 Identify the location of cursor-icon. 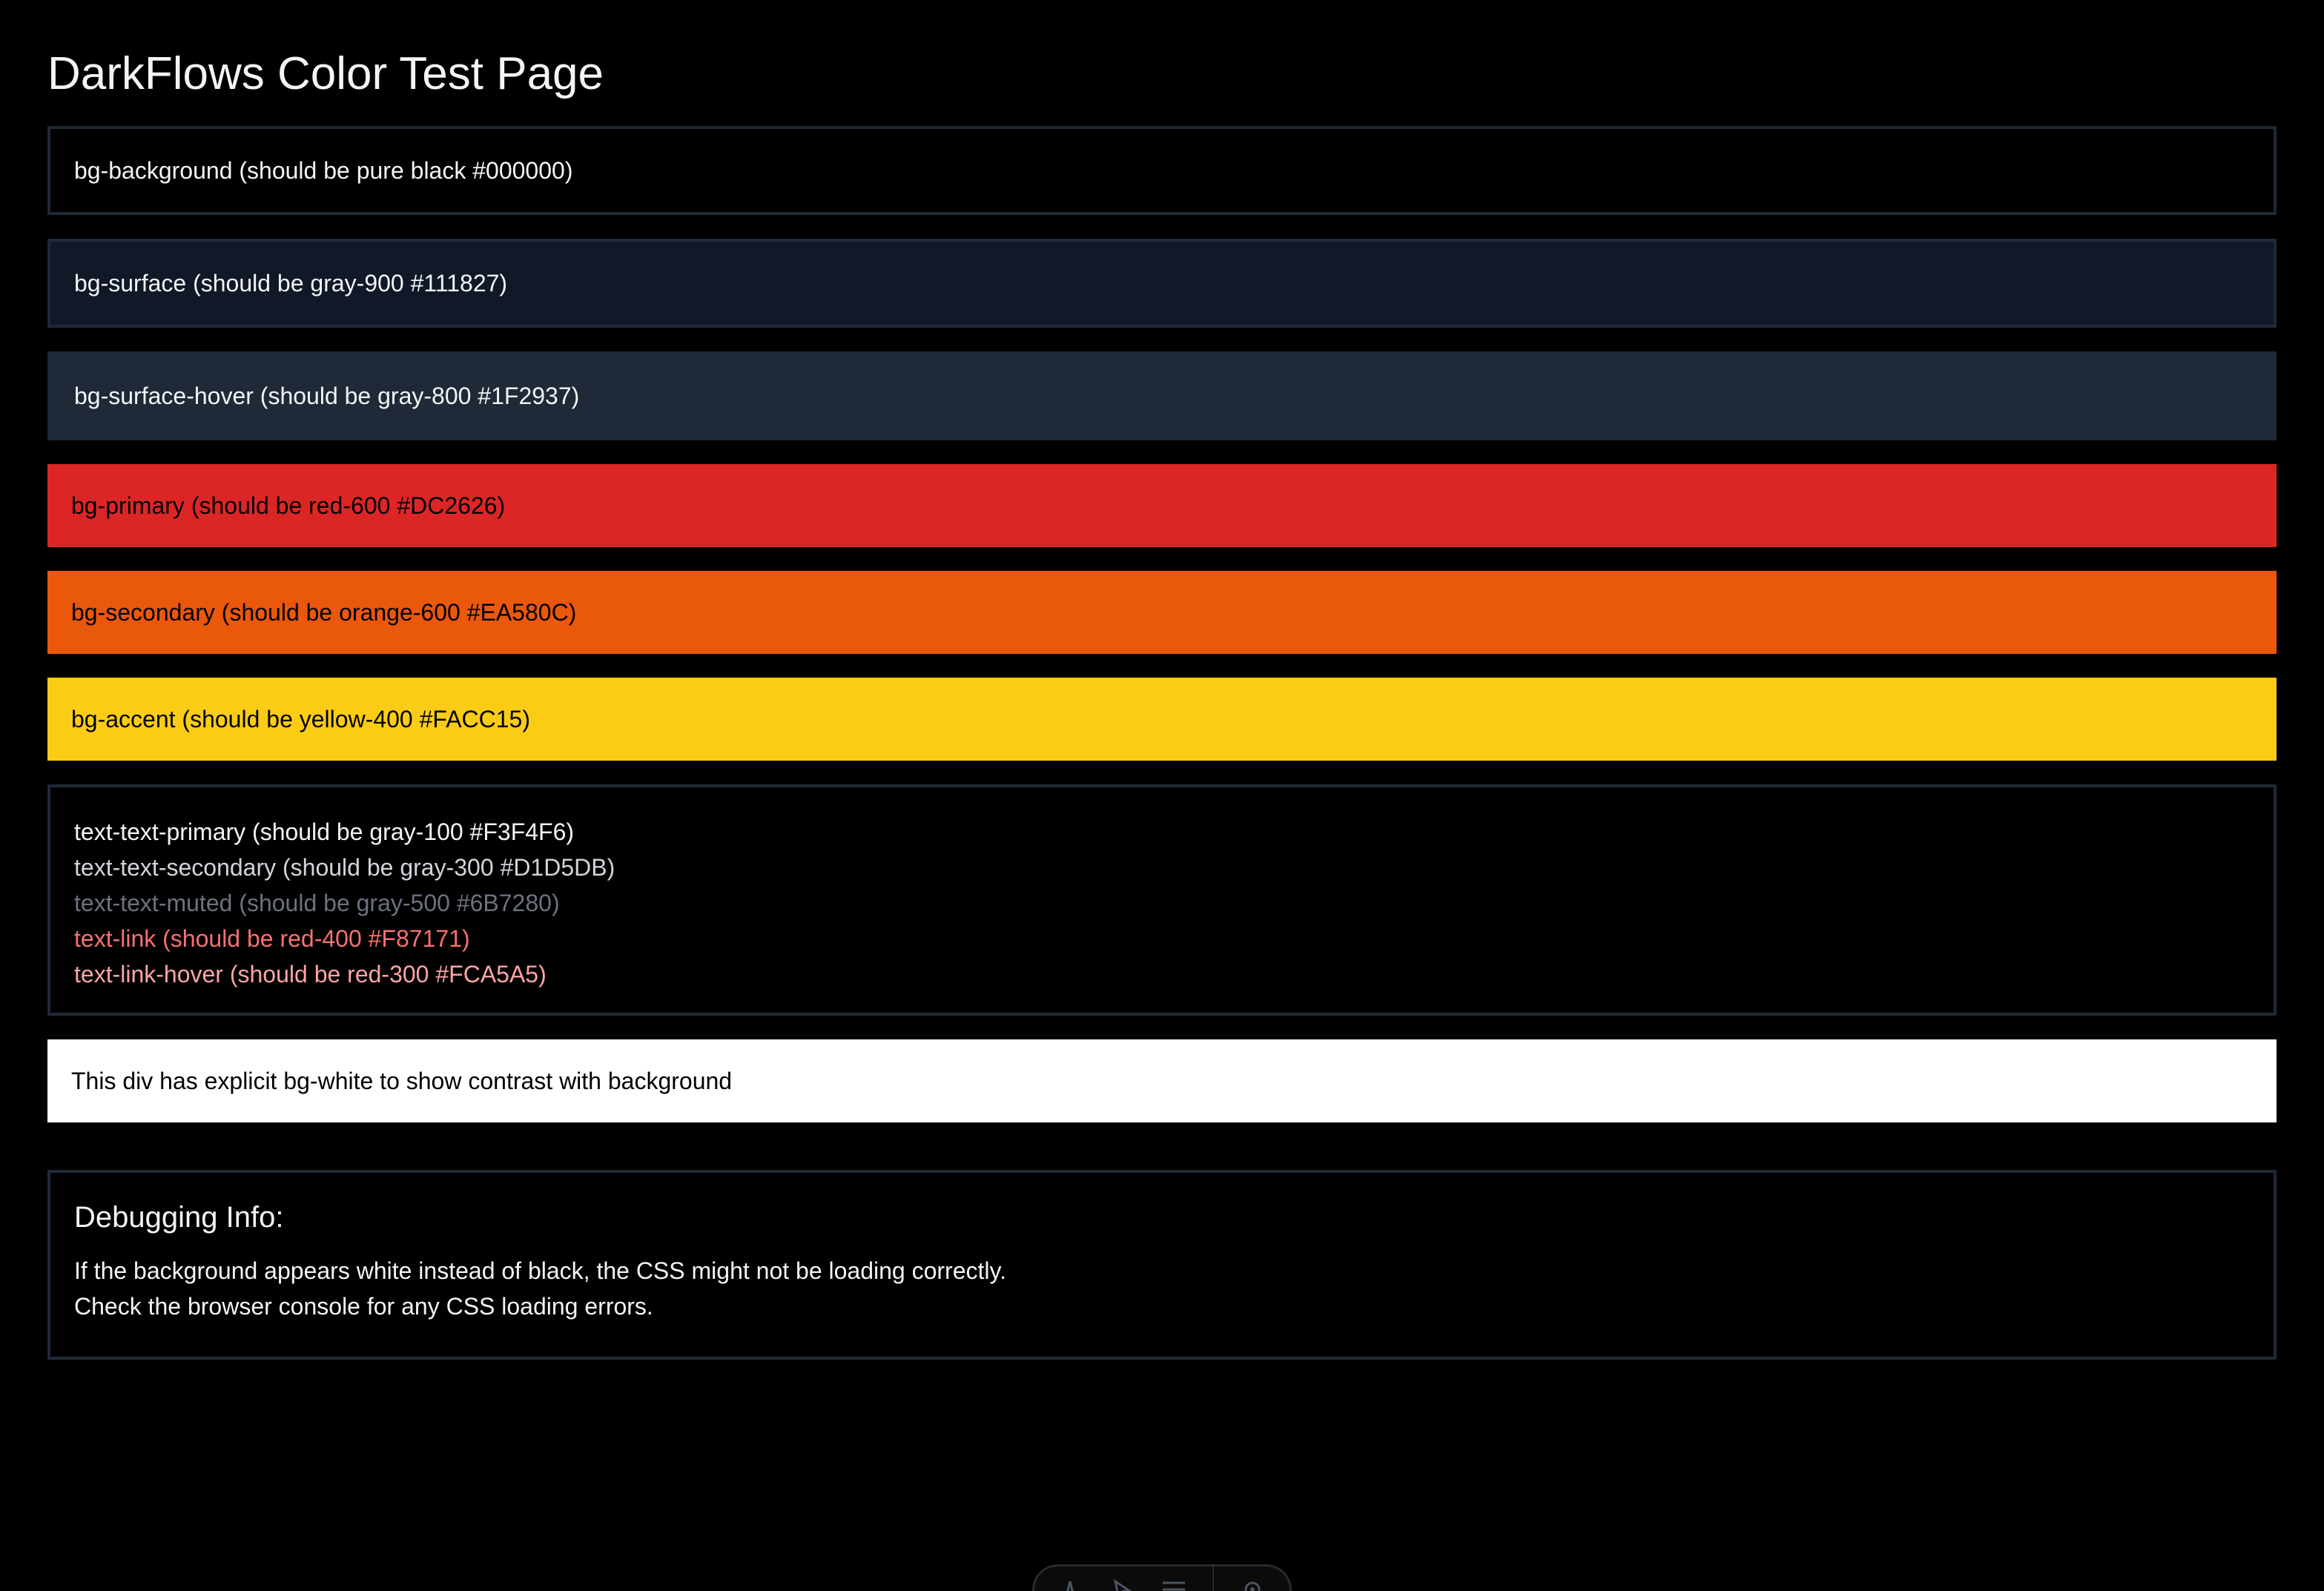
(1122, 1584).